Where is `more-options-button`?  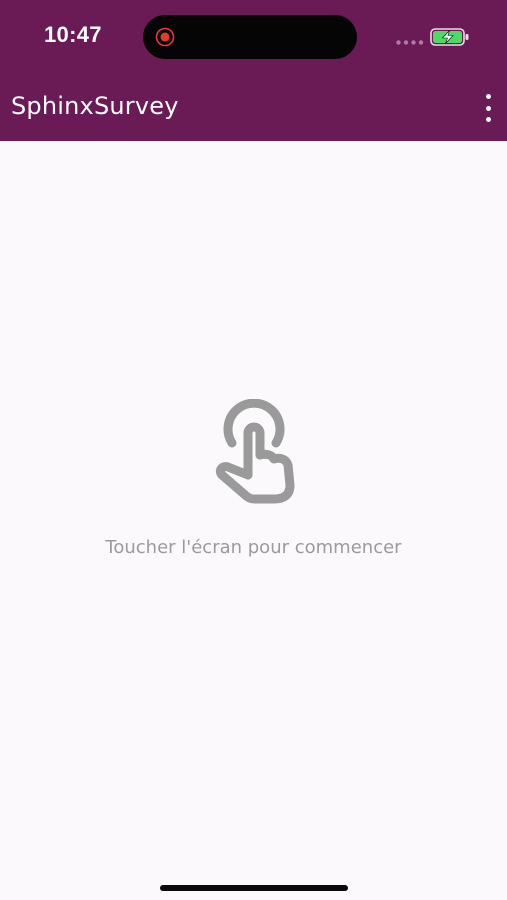
more-options-button is located at coordinates (488, 108).